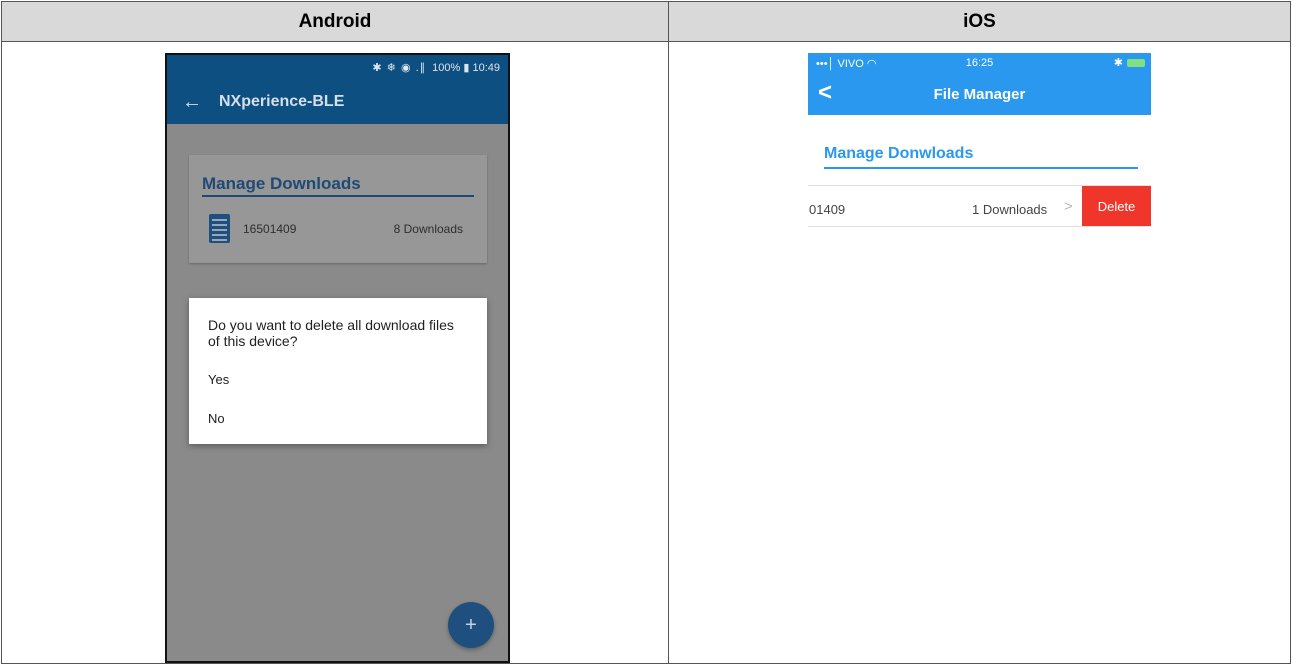 This screenshot has height=666, width=1293. I want to click on android-app-bar: ← NXperience-BLE, so click(337, 102).